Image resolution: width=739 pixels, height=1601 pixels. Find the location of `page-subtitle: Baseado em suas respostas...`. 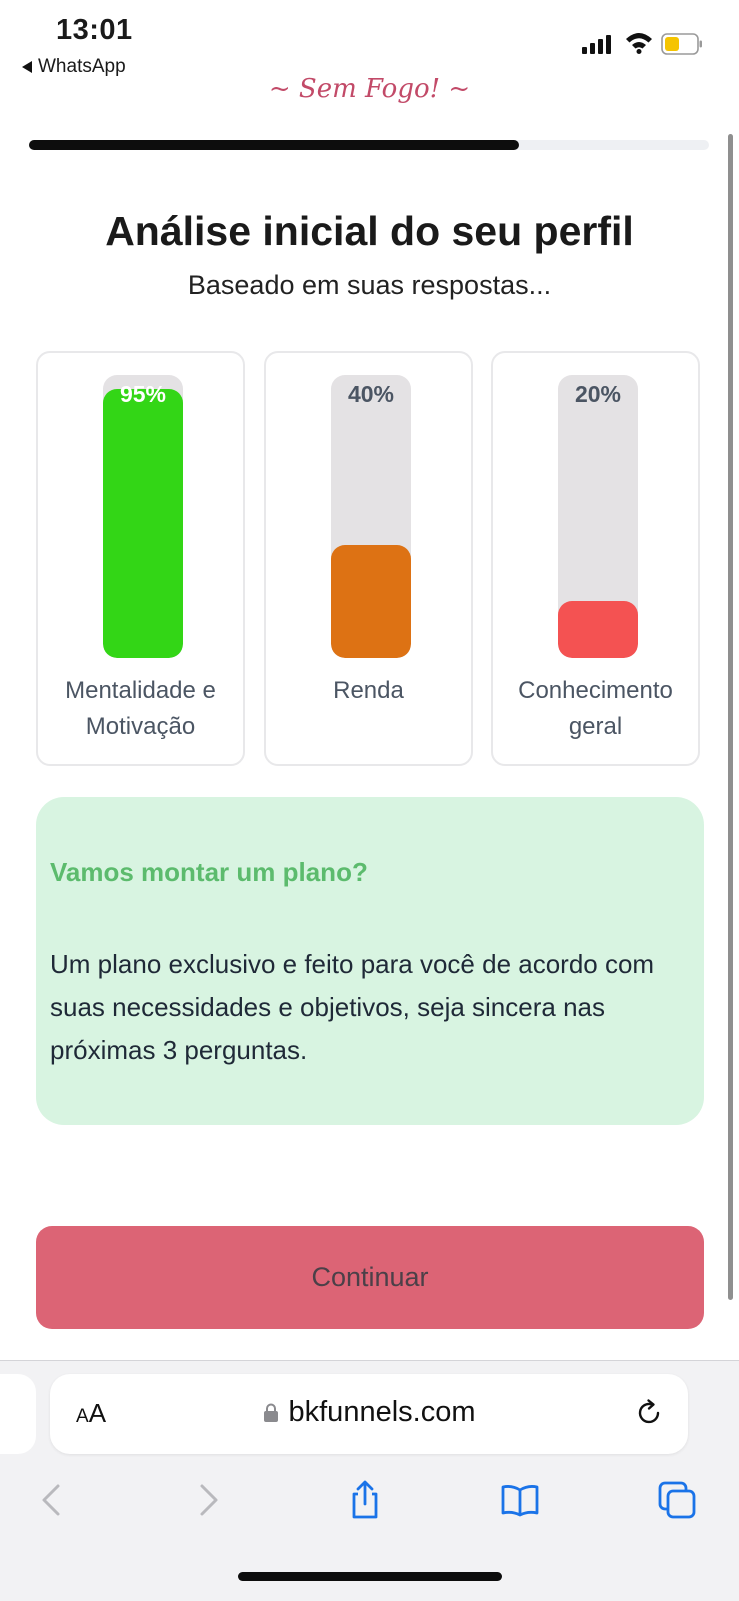

page-subtitle: Baseado em suas respostas... is located at coordinates (369, 285).